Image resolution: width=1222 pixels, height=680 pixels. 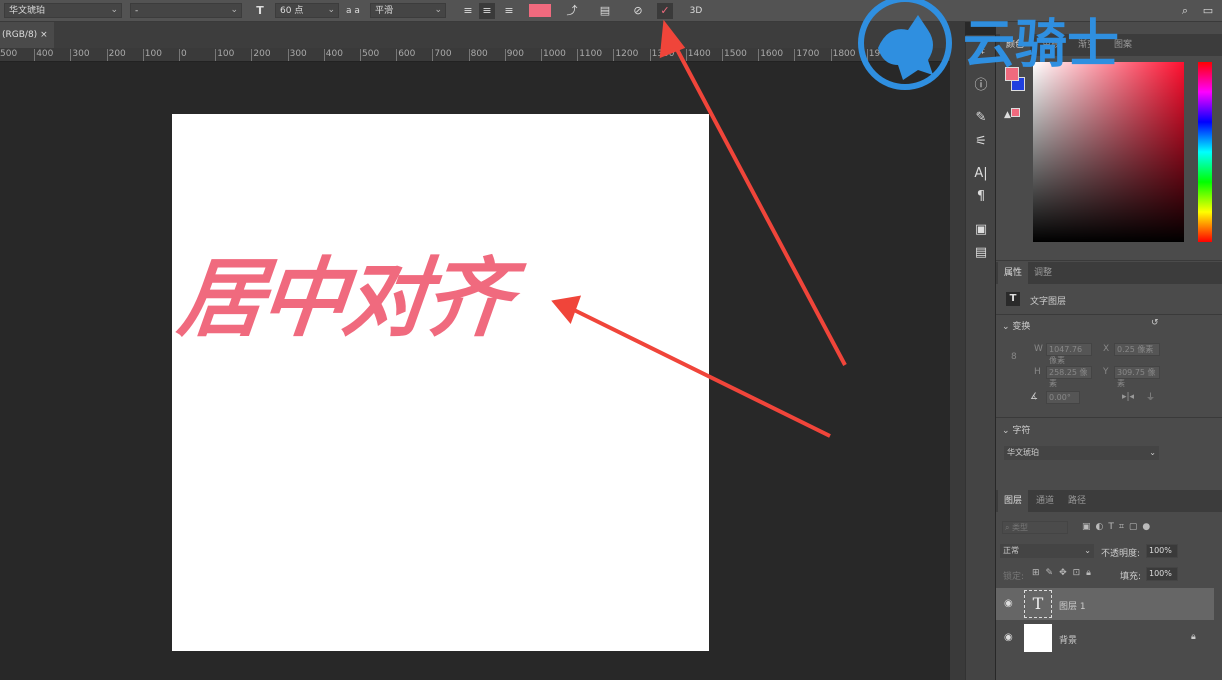 I want to click on brush-settings-icon: ⚟, so click(x=981, y=142).